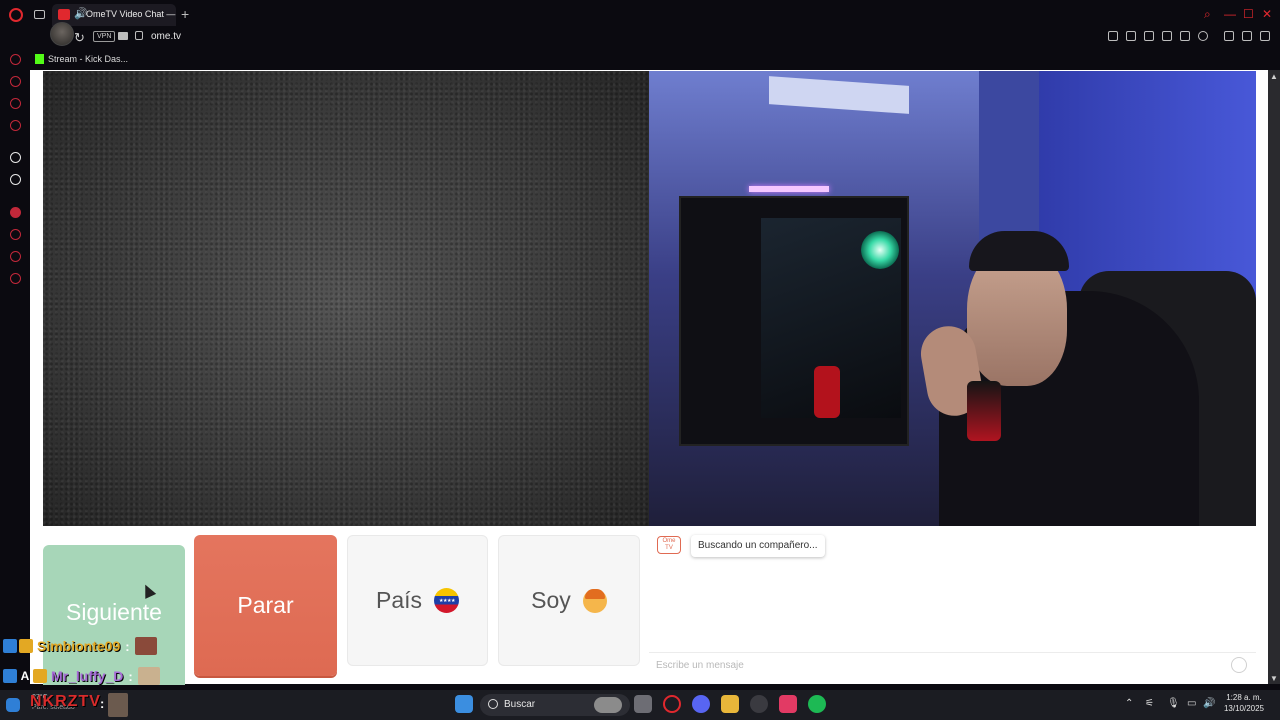 This screenshot has width=1280, height=720. What do you see at coordinates (700, 665) in the screenshot?
I see `chat-message-input: Escribe un mensaje` at bounding box center [700, 665].